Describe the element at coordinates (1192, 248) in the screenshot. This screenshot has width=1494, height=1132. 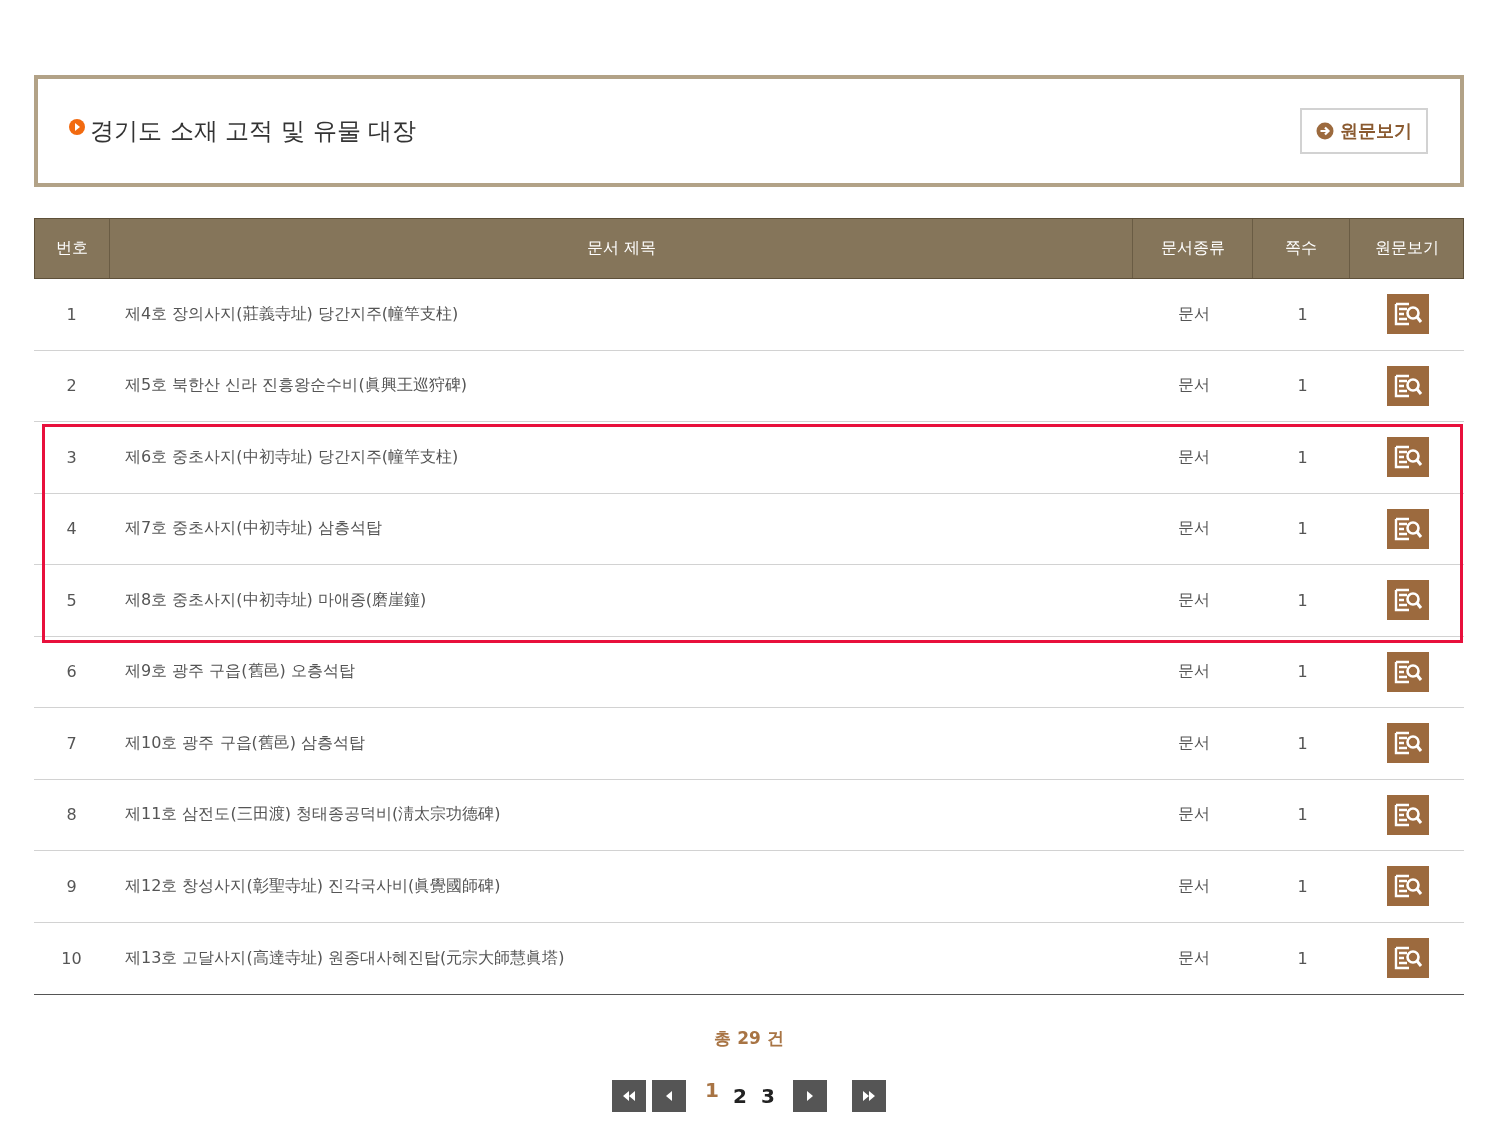
I see `column-header: 문서종류` at that location.